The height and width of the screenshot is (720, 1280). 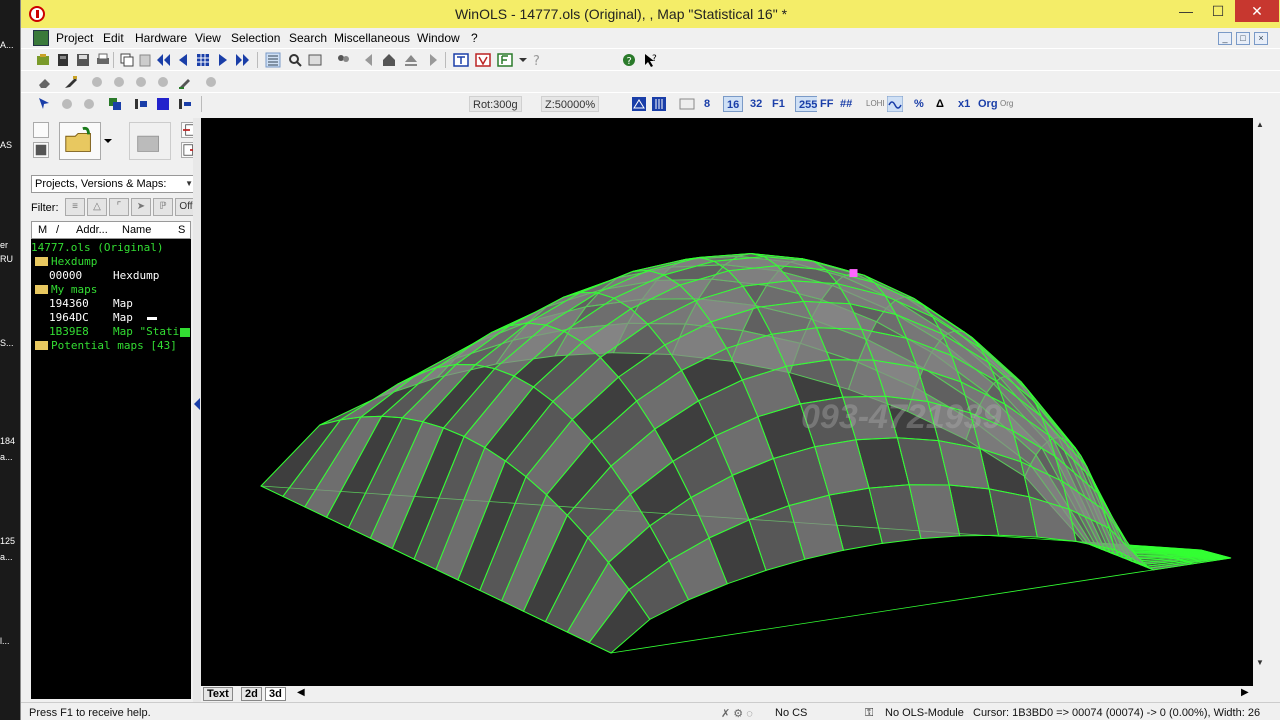 What do you see at coordinates (756, 104) in the screenshot?
I see `bit32-button: 32` at bounding box center [756, 104].